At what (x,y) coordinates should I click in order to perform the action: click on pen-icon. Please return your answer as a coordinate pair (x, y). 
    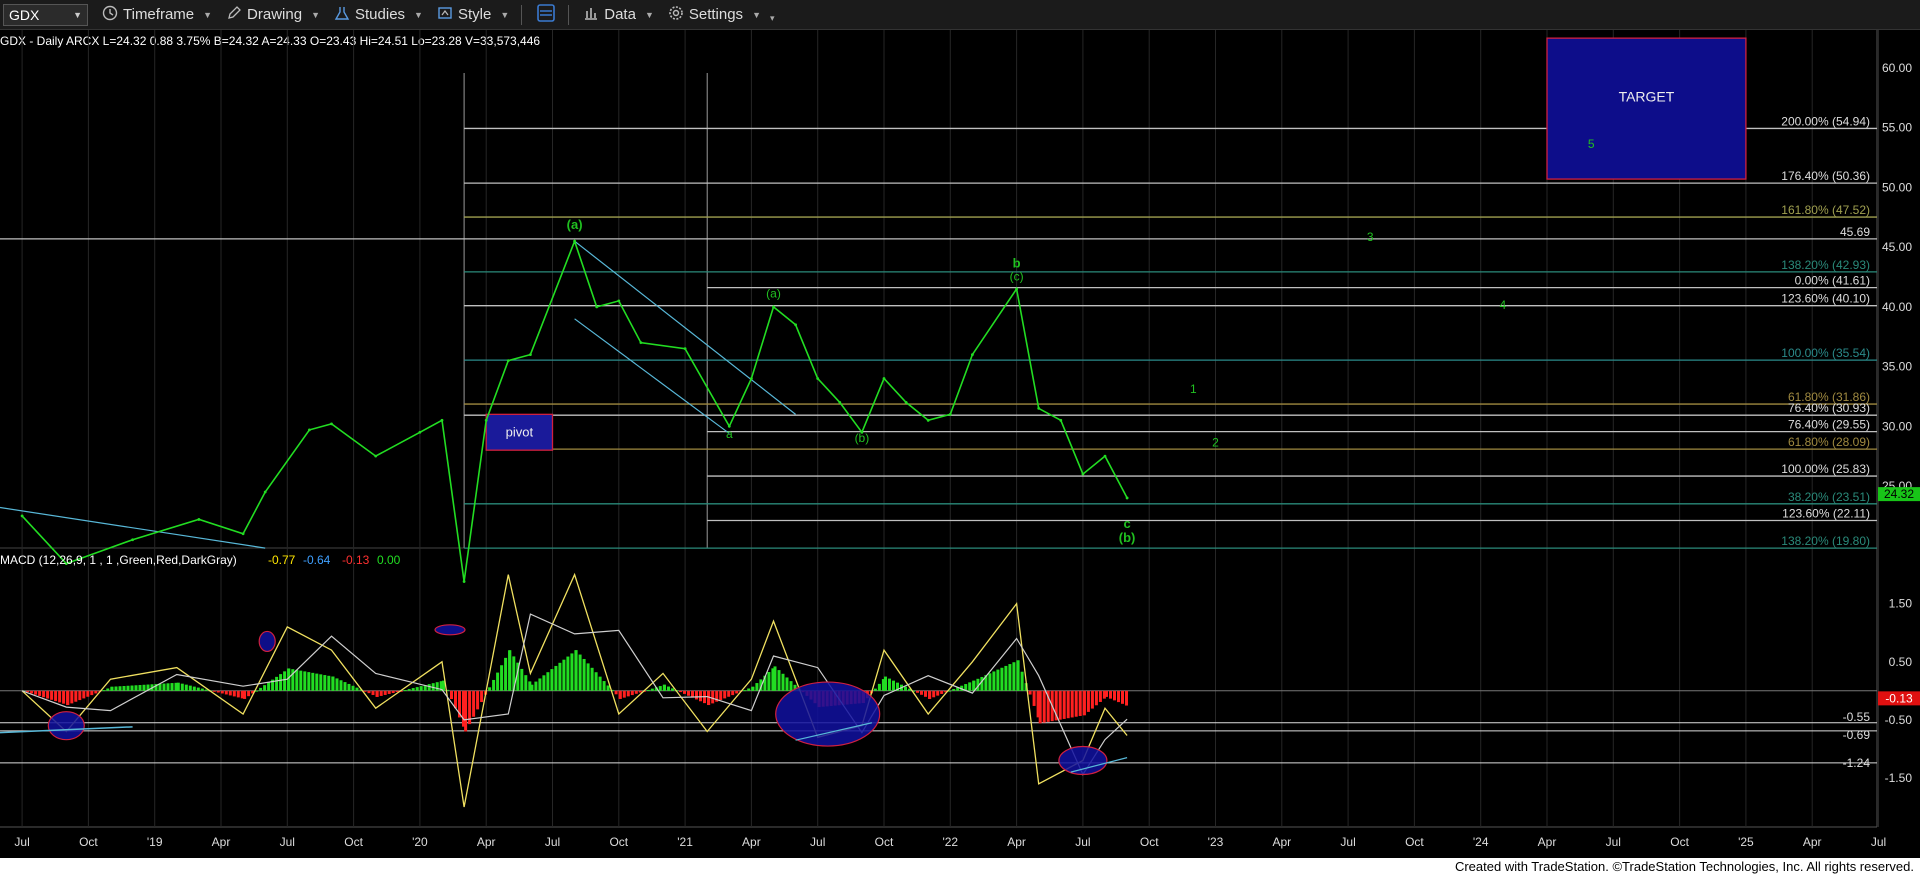
    Looking at the image, I should click on (234, 15).